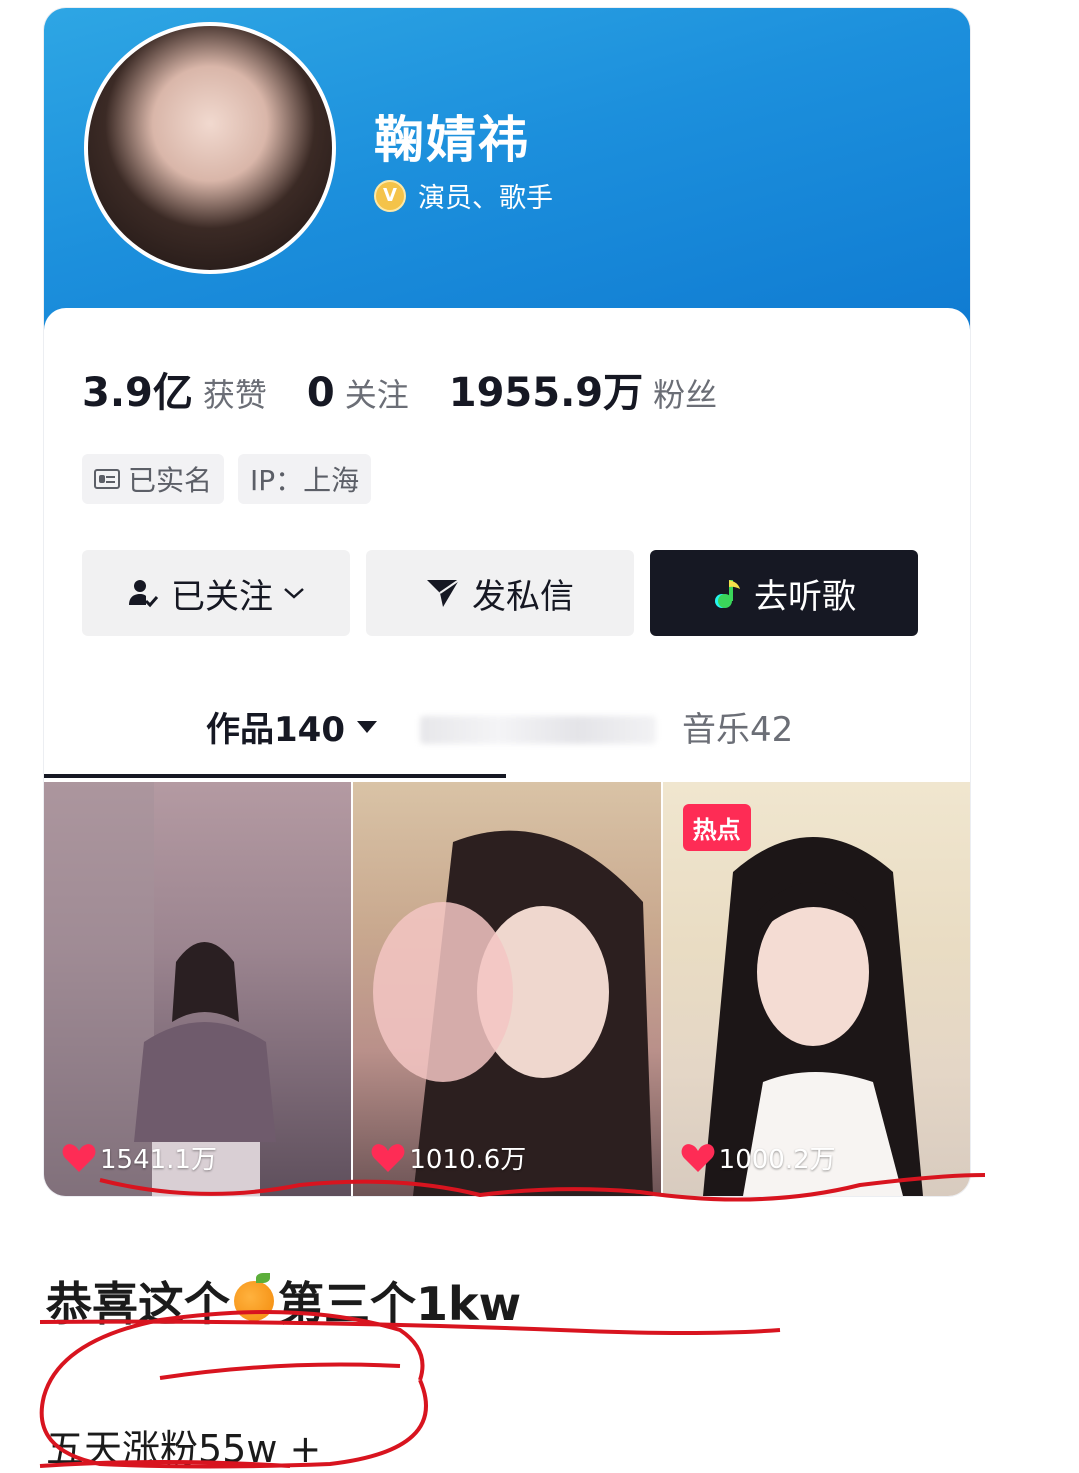 The height and width of the screenshot is (1473, 1079). Describe the element at coordinates (143, 593) in the screenshot. I see `user-check-icon` at that location.